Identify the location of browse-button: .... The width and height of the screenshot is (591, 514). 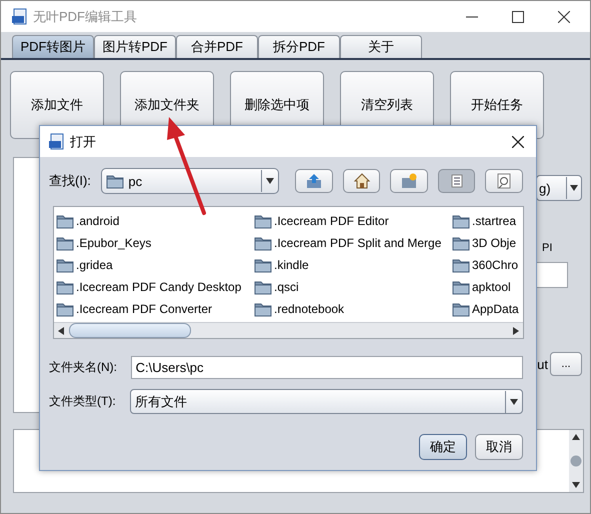
(566, 364).